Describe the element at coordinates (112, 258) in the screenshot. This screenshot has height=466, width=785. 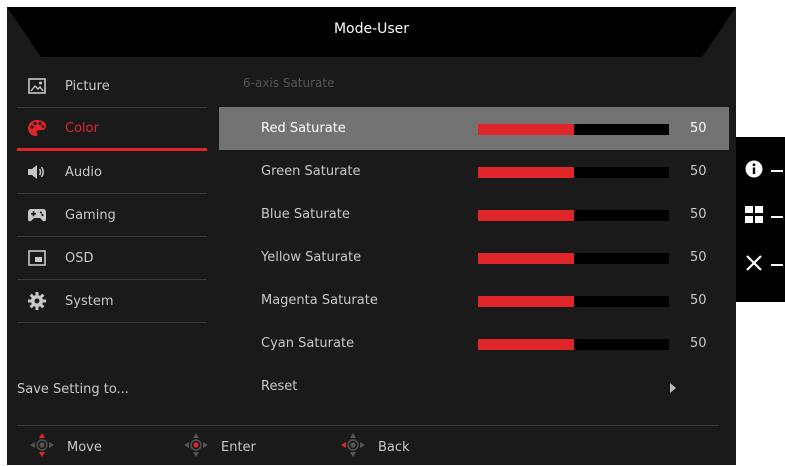
I see `sidebar-item-osd: OSD` at that location.